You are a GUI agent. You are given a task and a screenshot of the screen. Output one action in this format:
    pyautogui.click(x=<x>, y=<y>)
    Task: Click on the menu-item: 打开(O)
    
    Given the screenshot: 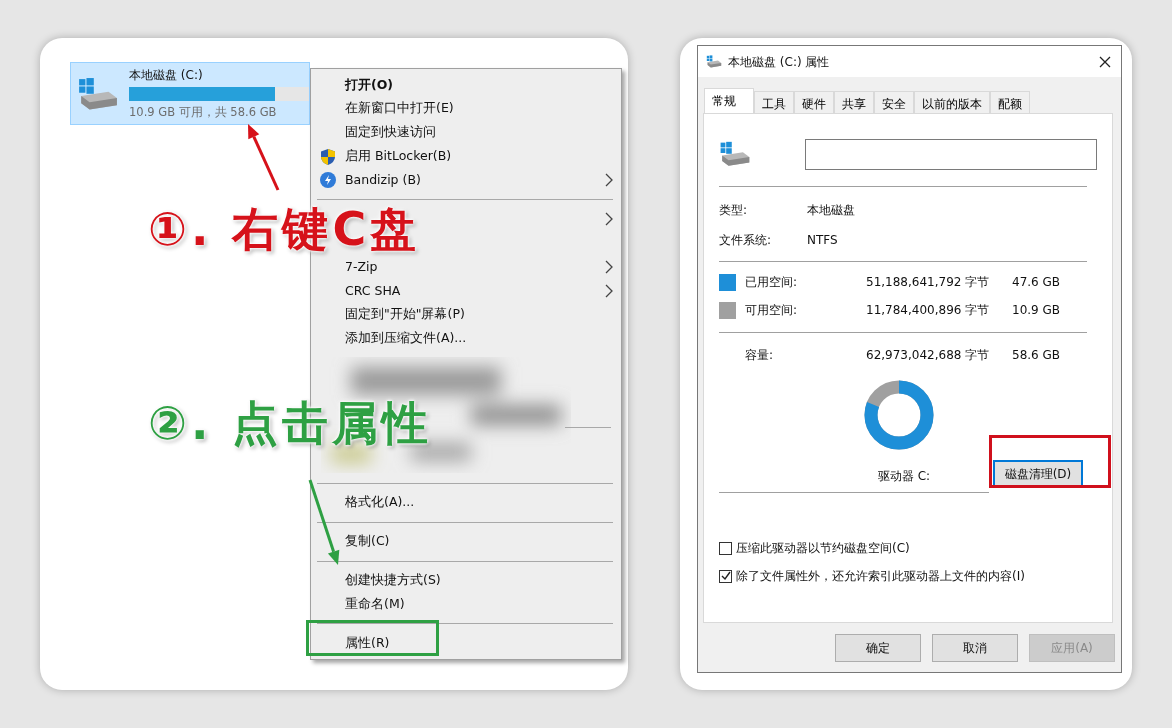 What is the action you would take?
    pyautogui.click(x=466, y=85)
    